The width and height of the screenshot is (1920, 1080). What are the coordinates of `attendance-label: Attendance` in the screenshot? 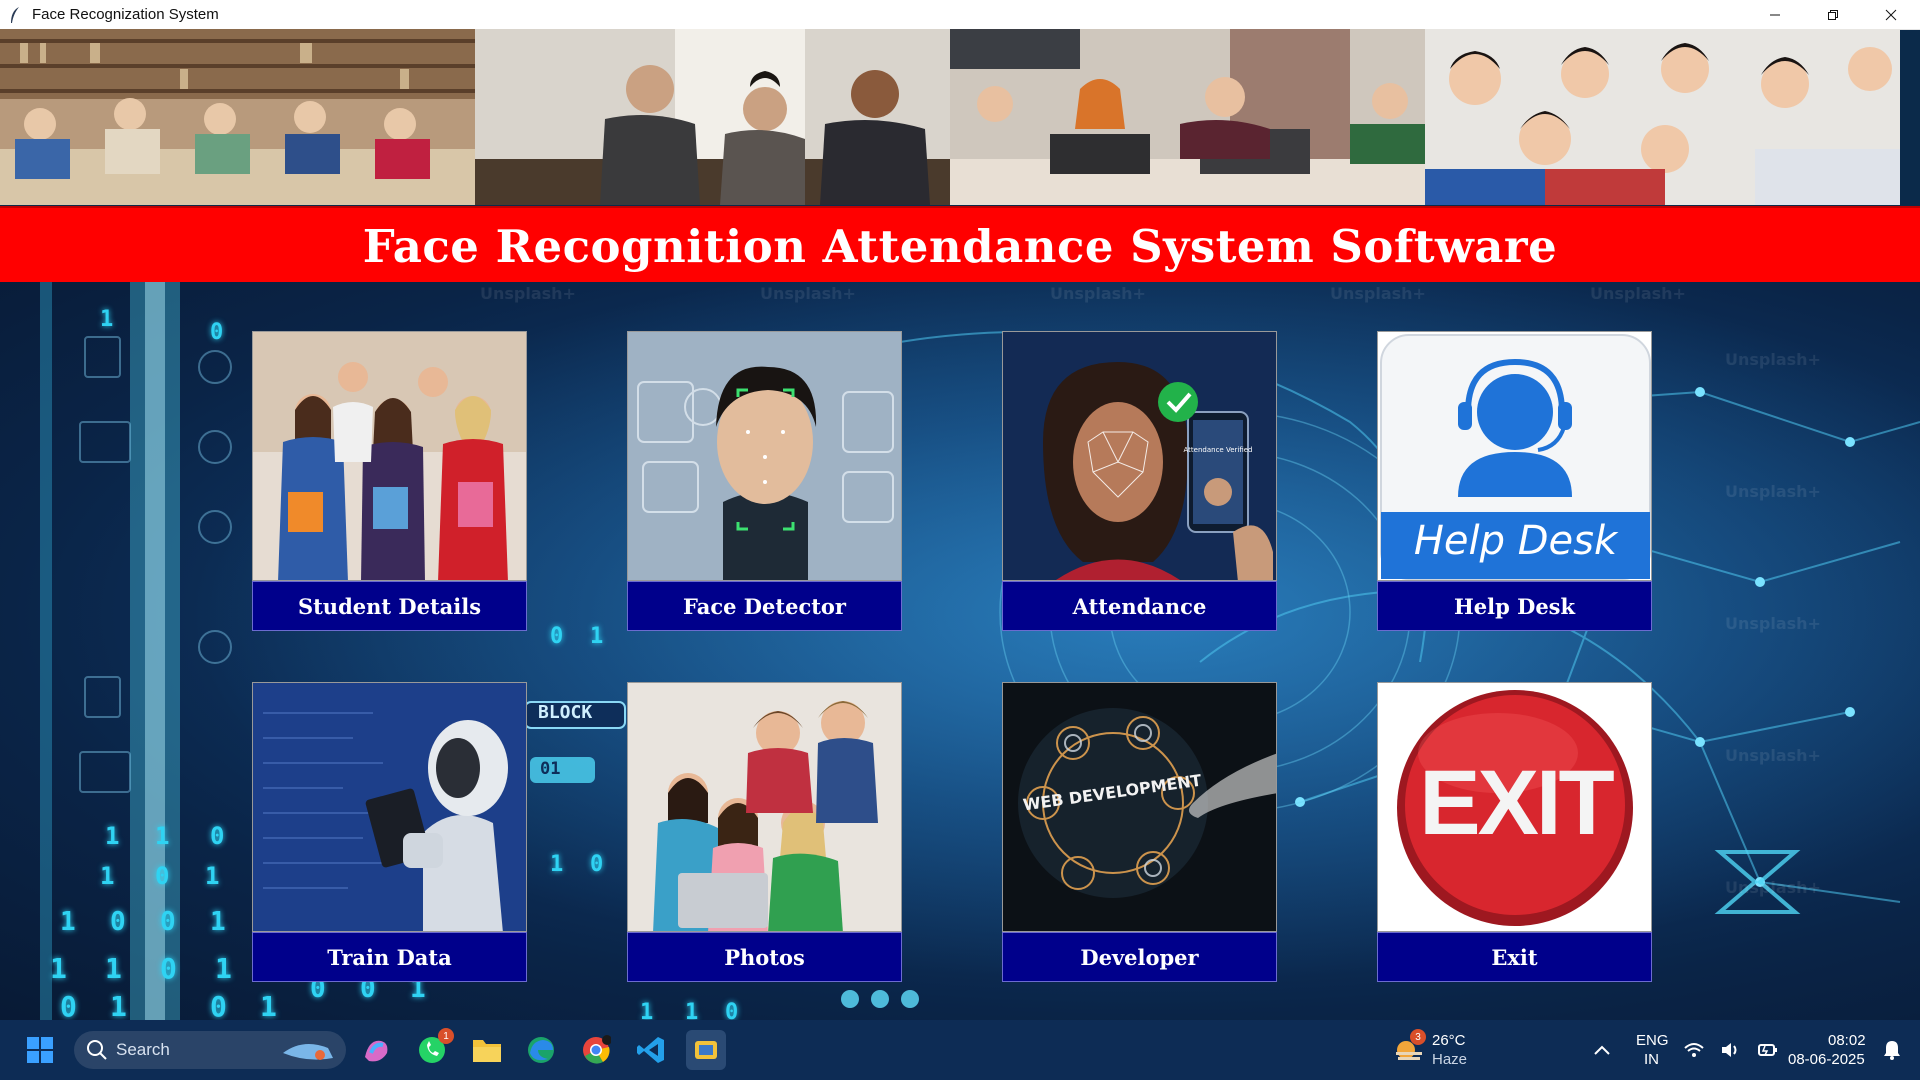 It's located at (1139, 606).